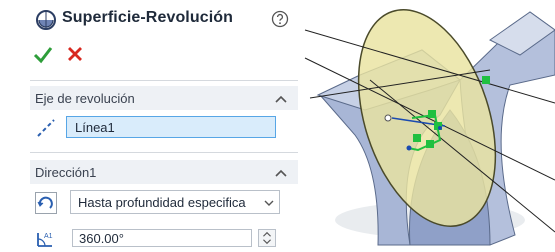  I want to click on checkmark-icon, so click(43, 55).